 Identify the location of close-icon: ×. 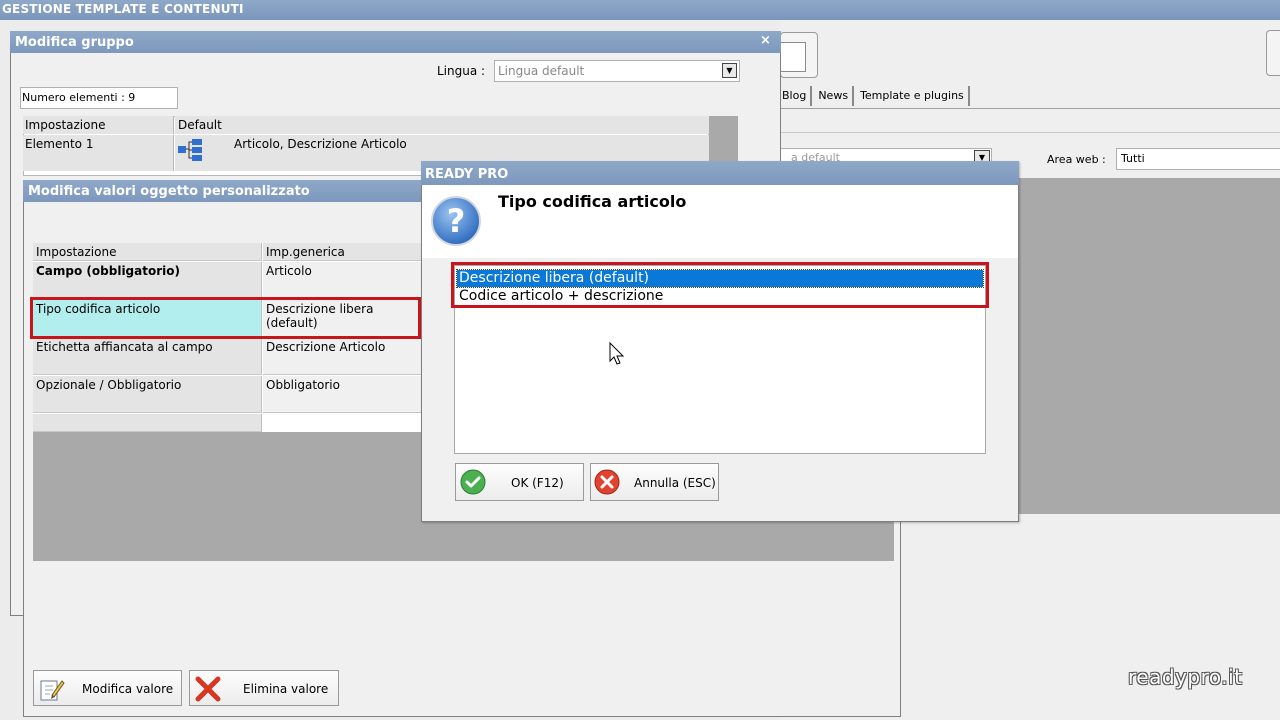
(765, 40).